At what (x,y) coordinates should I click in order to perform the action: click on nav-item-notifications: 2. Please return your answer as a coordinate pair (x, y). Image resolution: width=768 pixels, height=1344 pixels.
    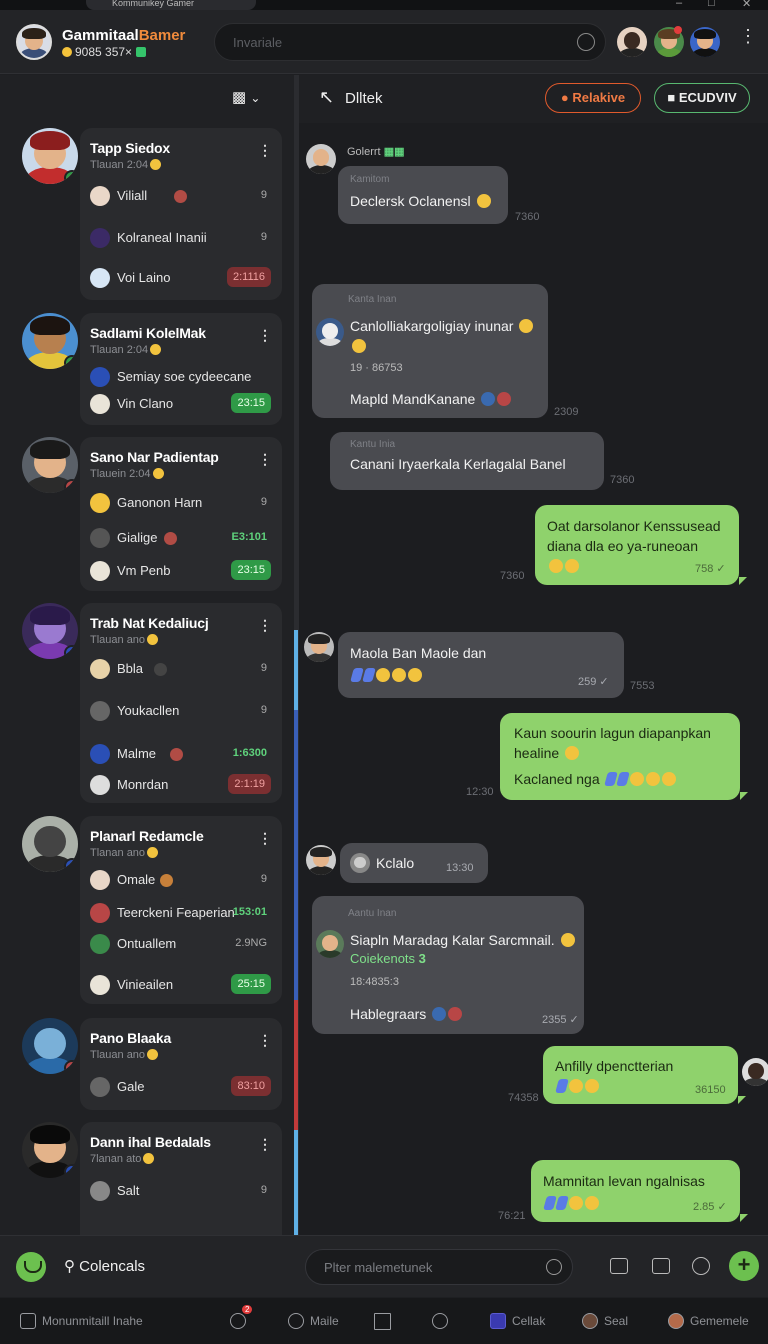
    Looking at the image, I should click on (241, 1317).